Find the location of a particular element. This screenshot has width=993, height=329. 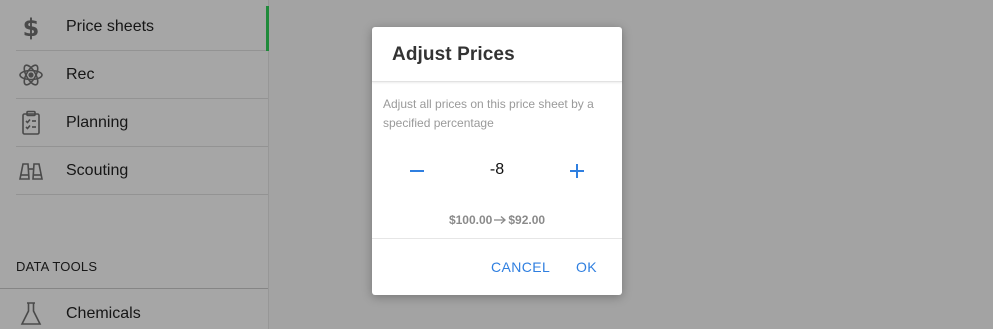

percentage-value: -8 is located at coordinates (497, 170).